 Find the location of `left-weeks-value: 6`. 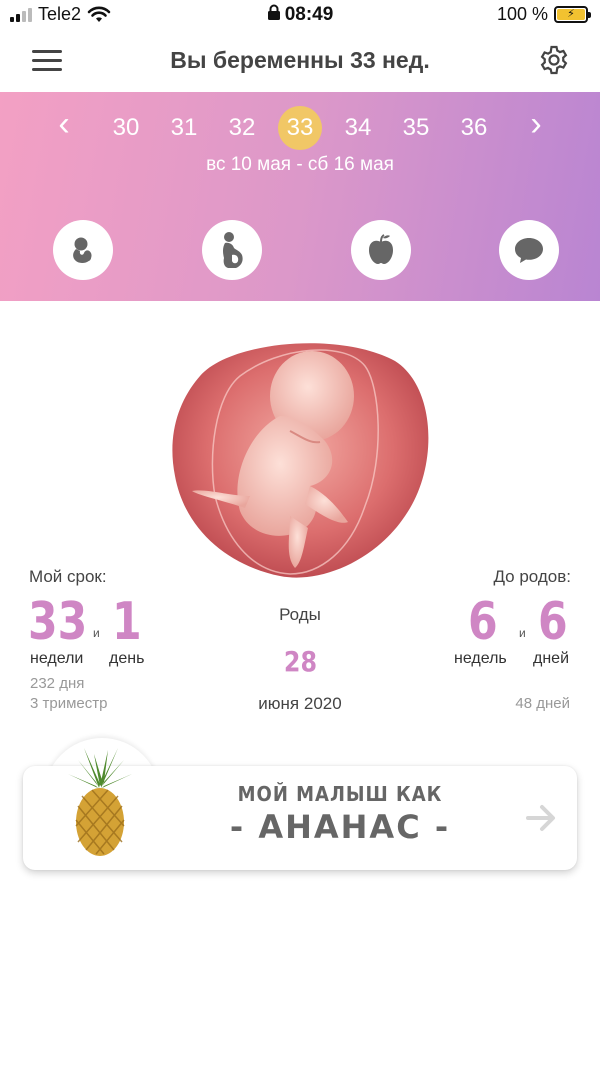

left-weeks-value: 6 is located at coordinates (483, 622).